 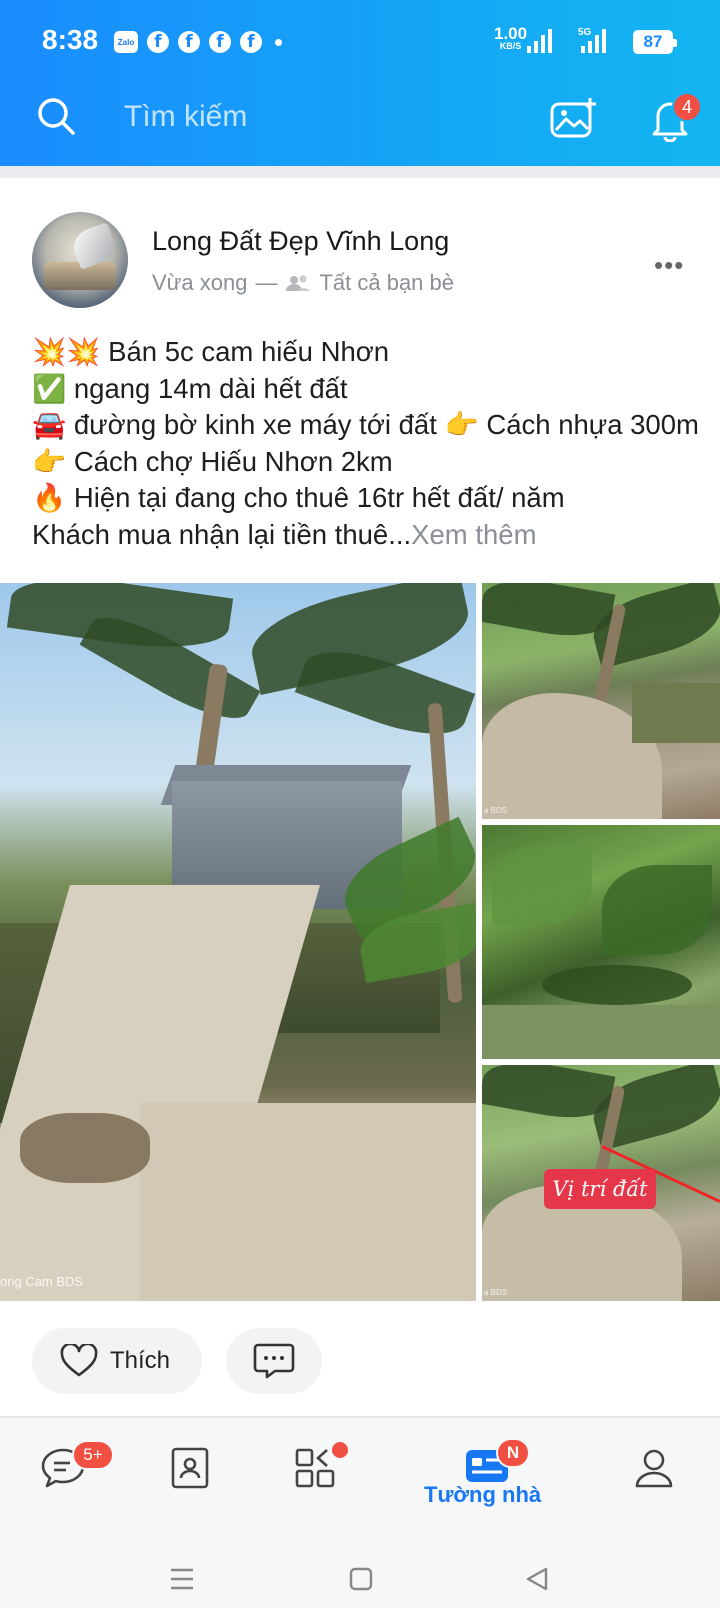 What do you see at coordinates (200, 282) in the screenshot?
I see `post-time: Vừa xong` at bounding box center [200, 282].